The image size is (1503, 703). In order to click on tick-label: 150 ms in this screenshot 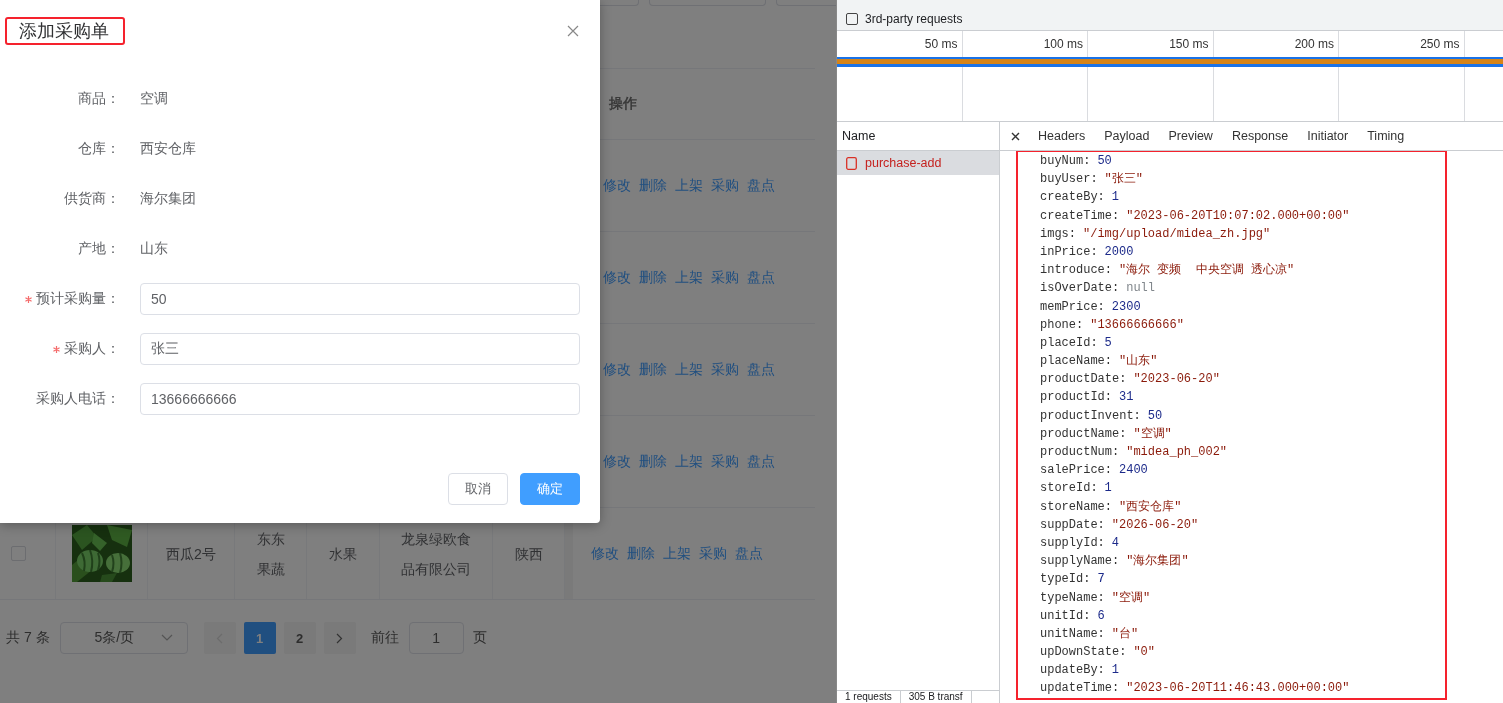, I will do `click(1189, 44)`.